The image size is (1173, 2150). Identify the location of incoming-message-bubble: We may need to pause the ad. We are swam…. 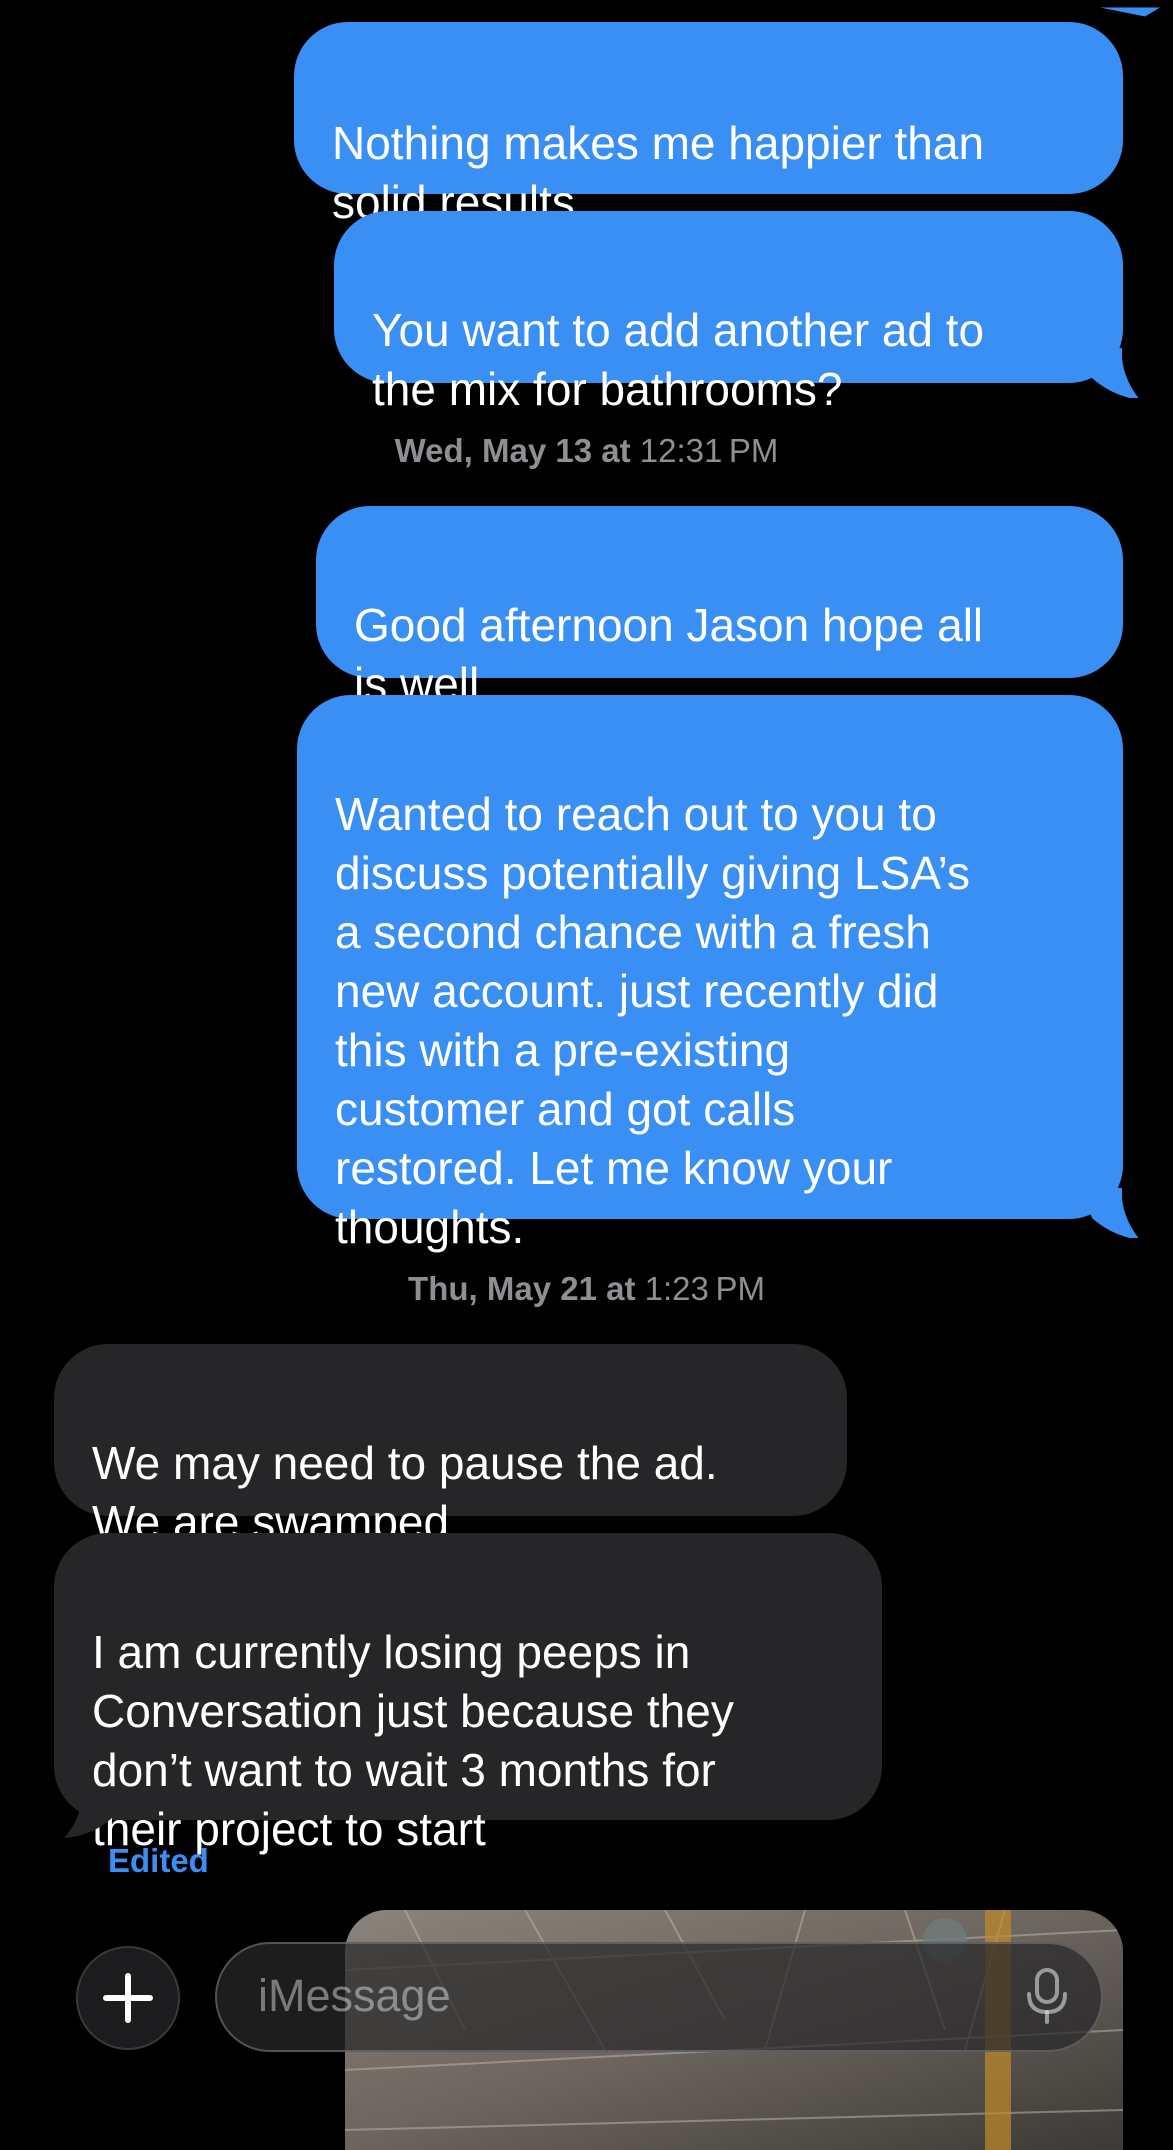
(450, 1446).